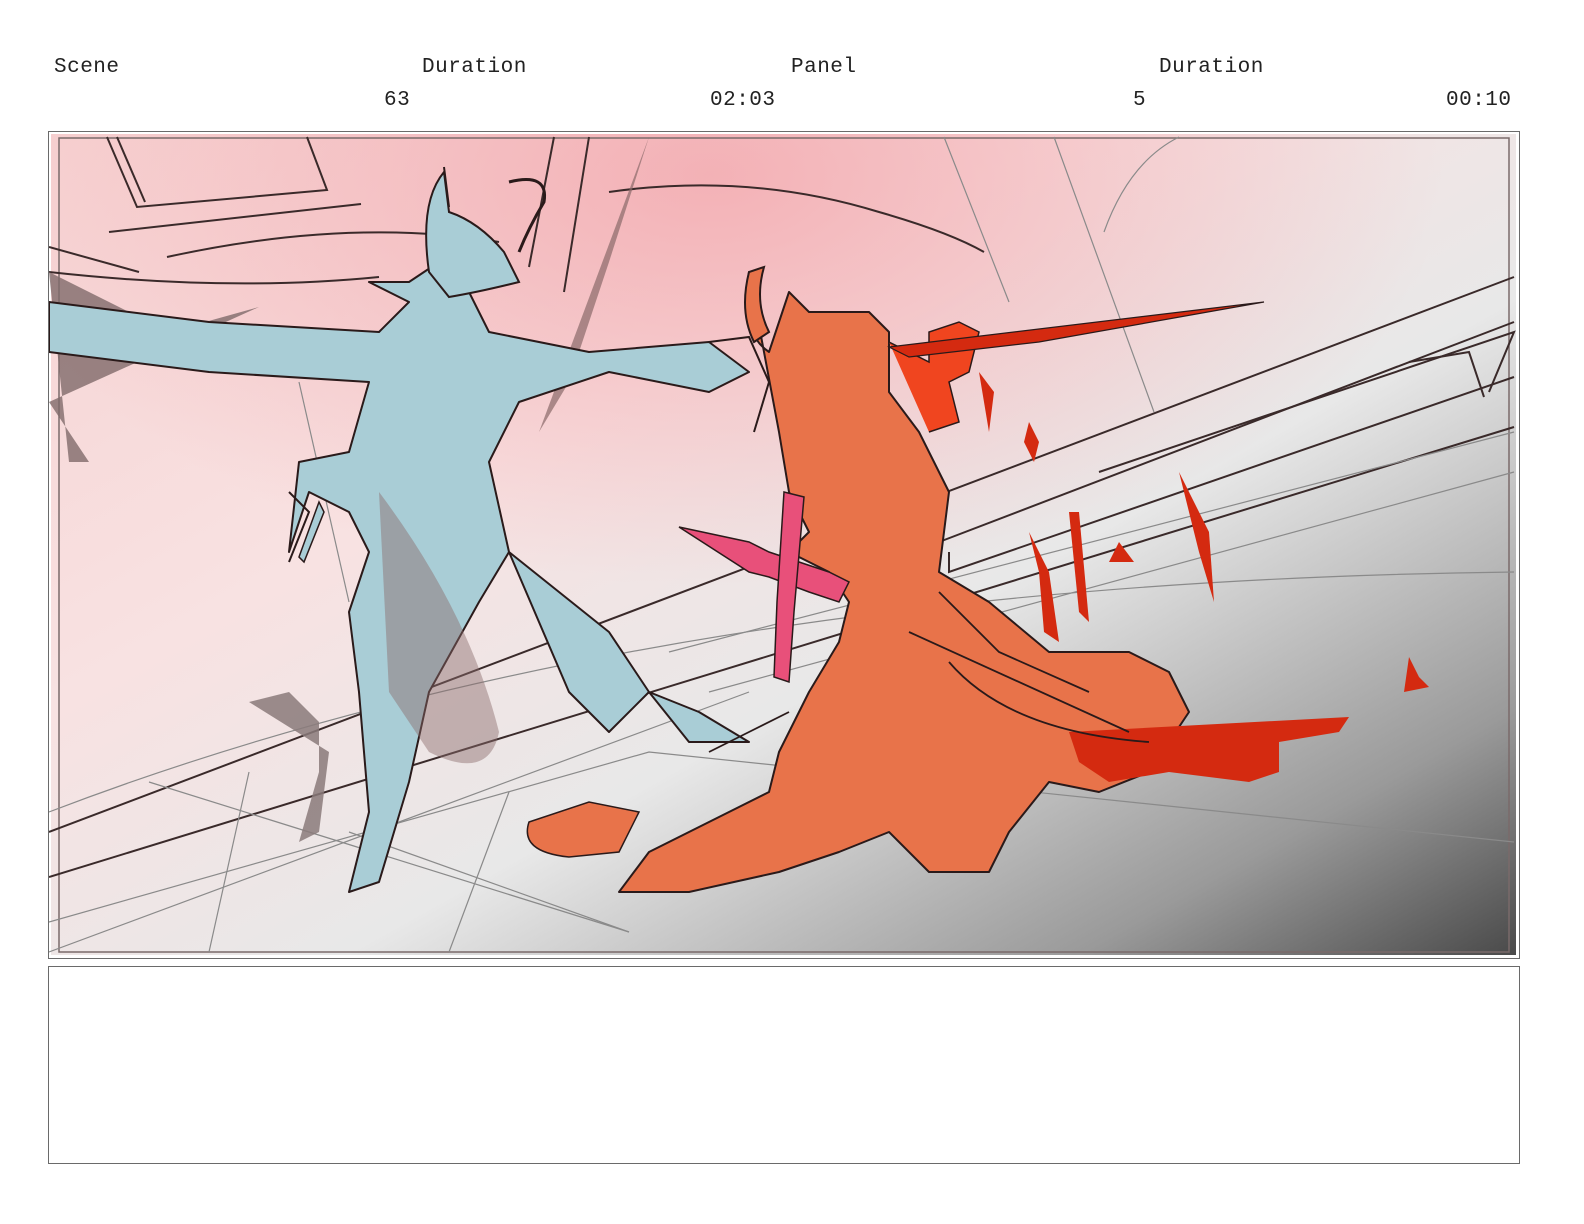 This screenshot has height=1224, width=1584. I want to click on panel-label: Panel, so click(824, 67).